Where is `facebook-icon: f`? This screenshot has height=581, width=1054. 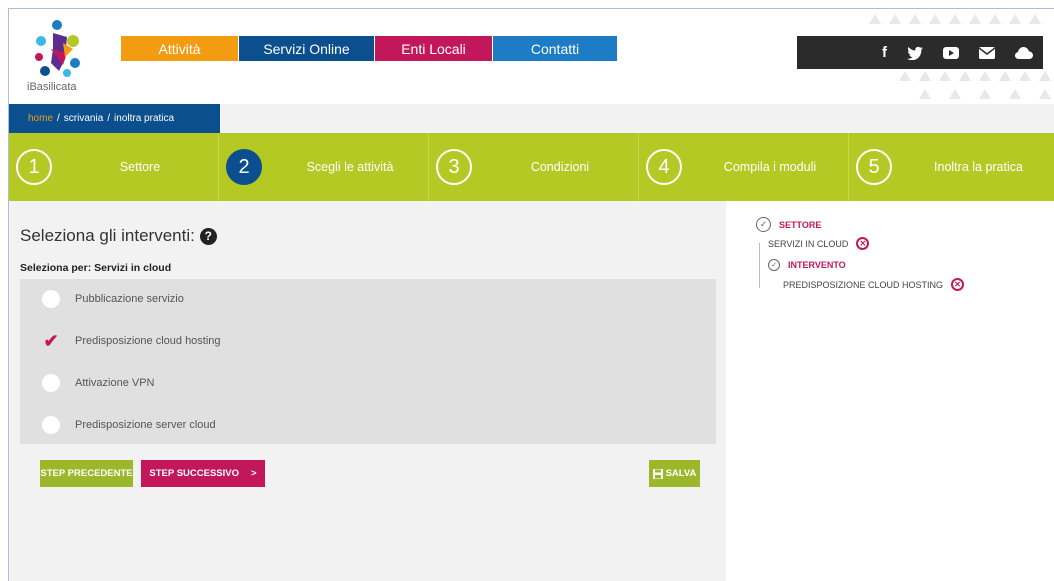
facebook-icon: f is located at coordinates (884, 52).